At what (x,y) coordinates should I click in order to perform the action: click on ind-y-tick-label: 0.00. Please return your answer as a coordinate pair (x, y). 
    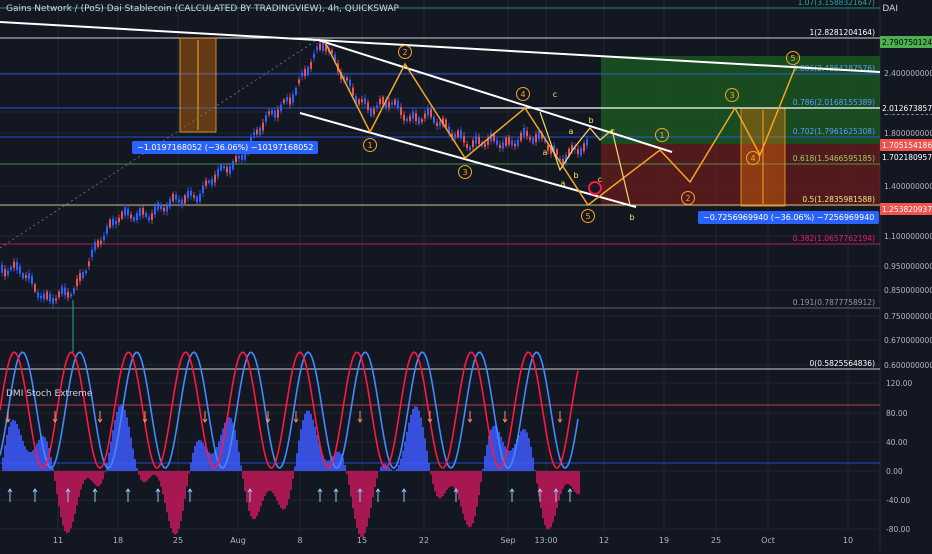
    Looking at the image, I should click on (894, 471).